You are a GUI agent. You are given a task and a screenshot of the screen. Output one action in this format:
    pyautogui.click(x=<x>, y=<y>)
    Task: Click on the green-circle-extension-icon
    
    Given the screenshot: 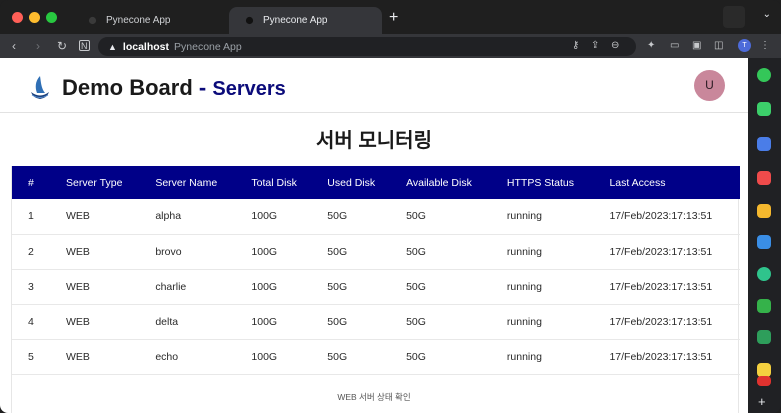 What is the action you would take?
    pyautogui.click(x=764, y=75)
    